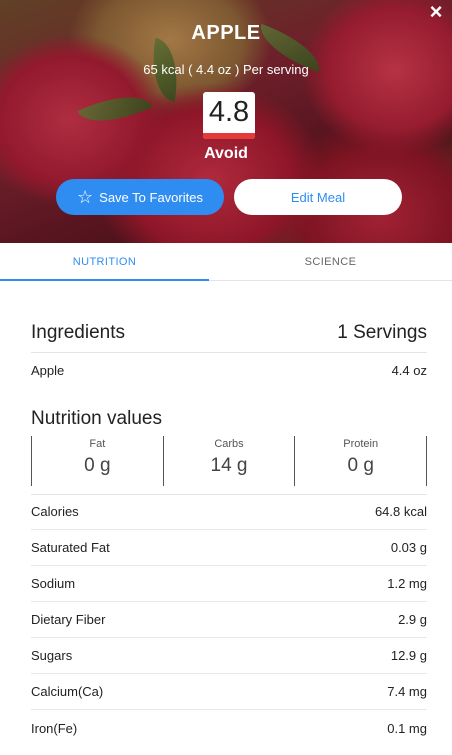 The width and height of the screenshot is (452, 755). What do you see at coordinates (407, 583) in the screenshot?
I see `nutrient-value: 1.2 mg` at bounding box center [407, 583].